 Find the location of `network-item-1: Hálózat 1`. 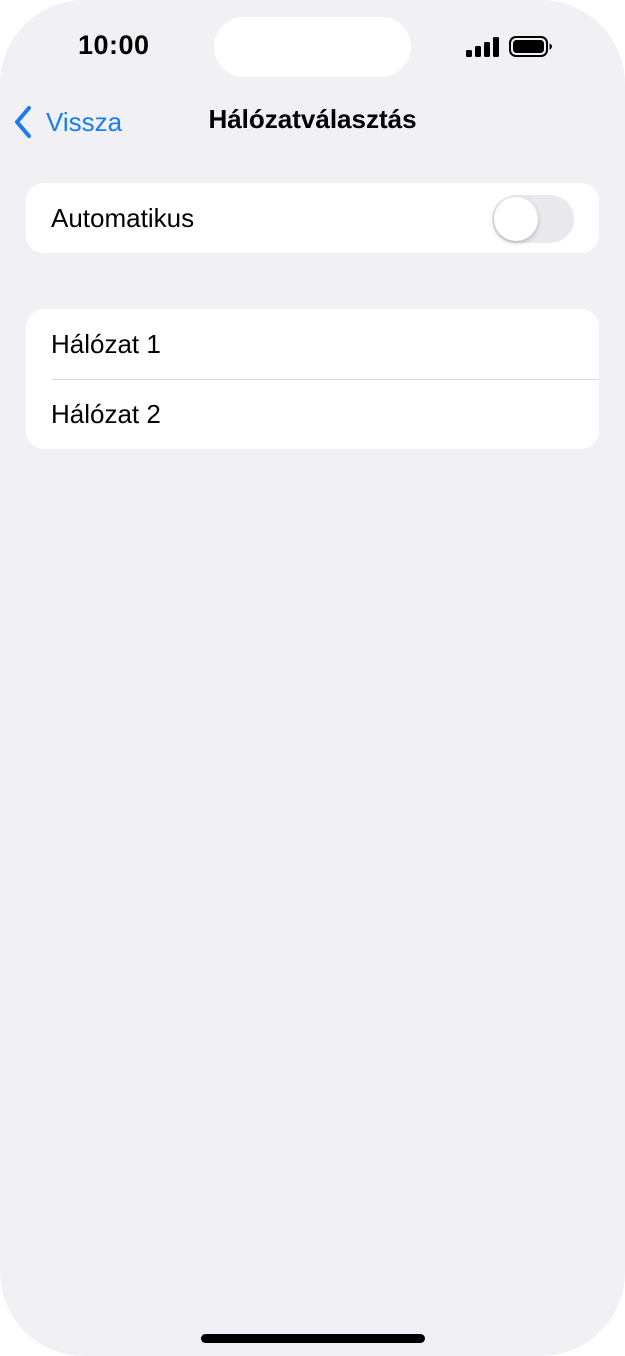

network-item-1: Hálózat 1 is located at coordinates (312, 344).